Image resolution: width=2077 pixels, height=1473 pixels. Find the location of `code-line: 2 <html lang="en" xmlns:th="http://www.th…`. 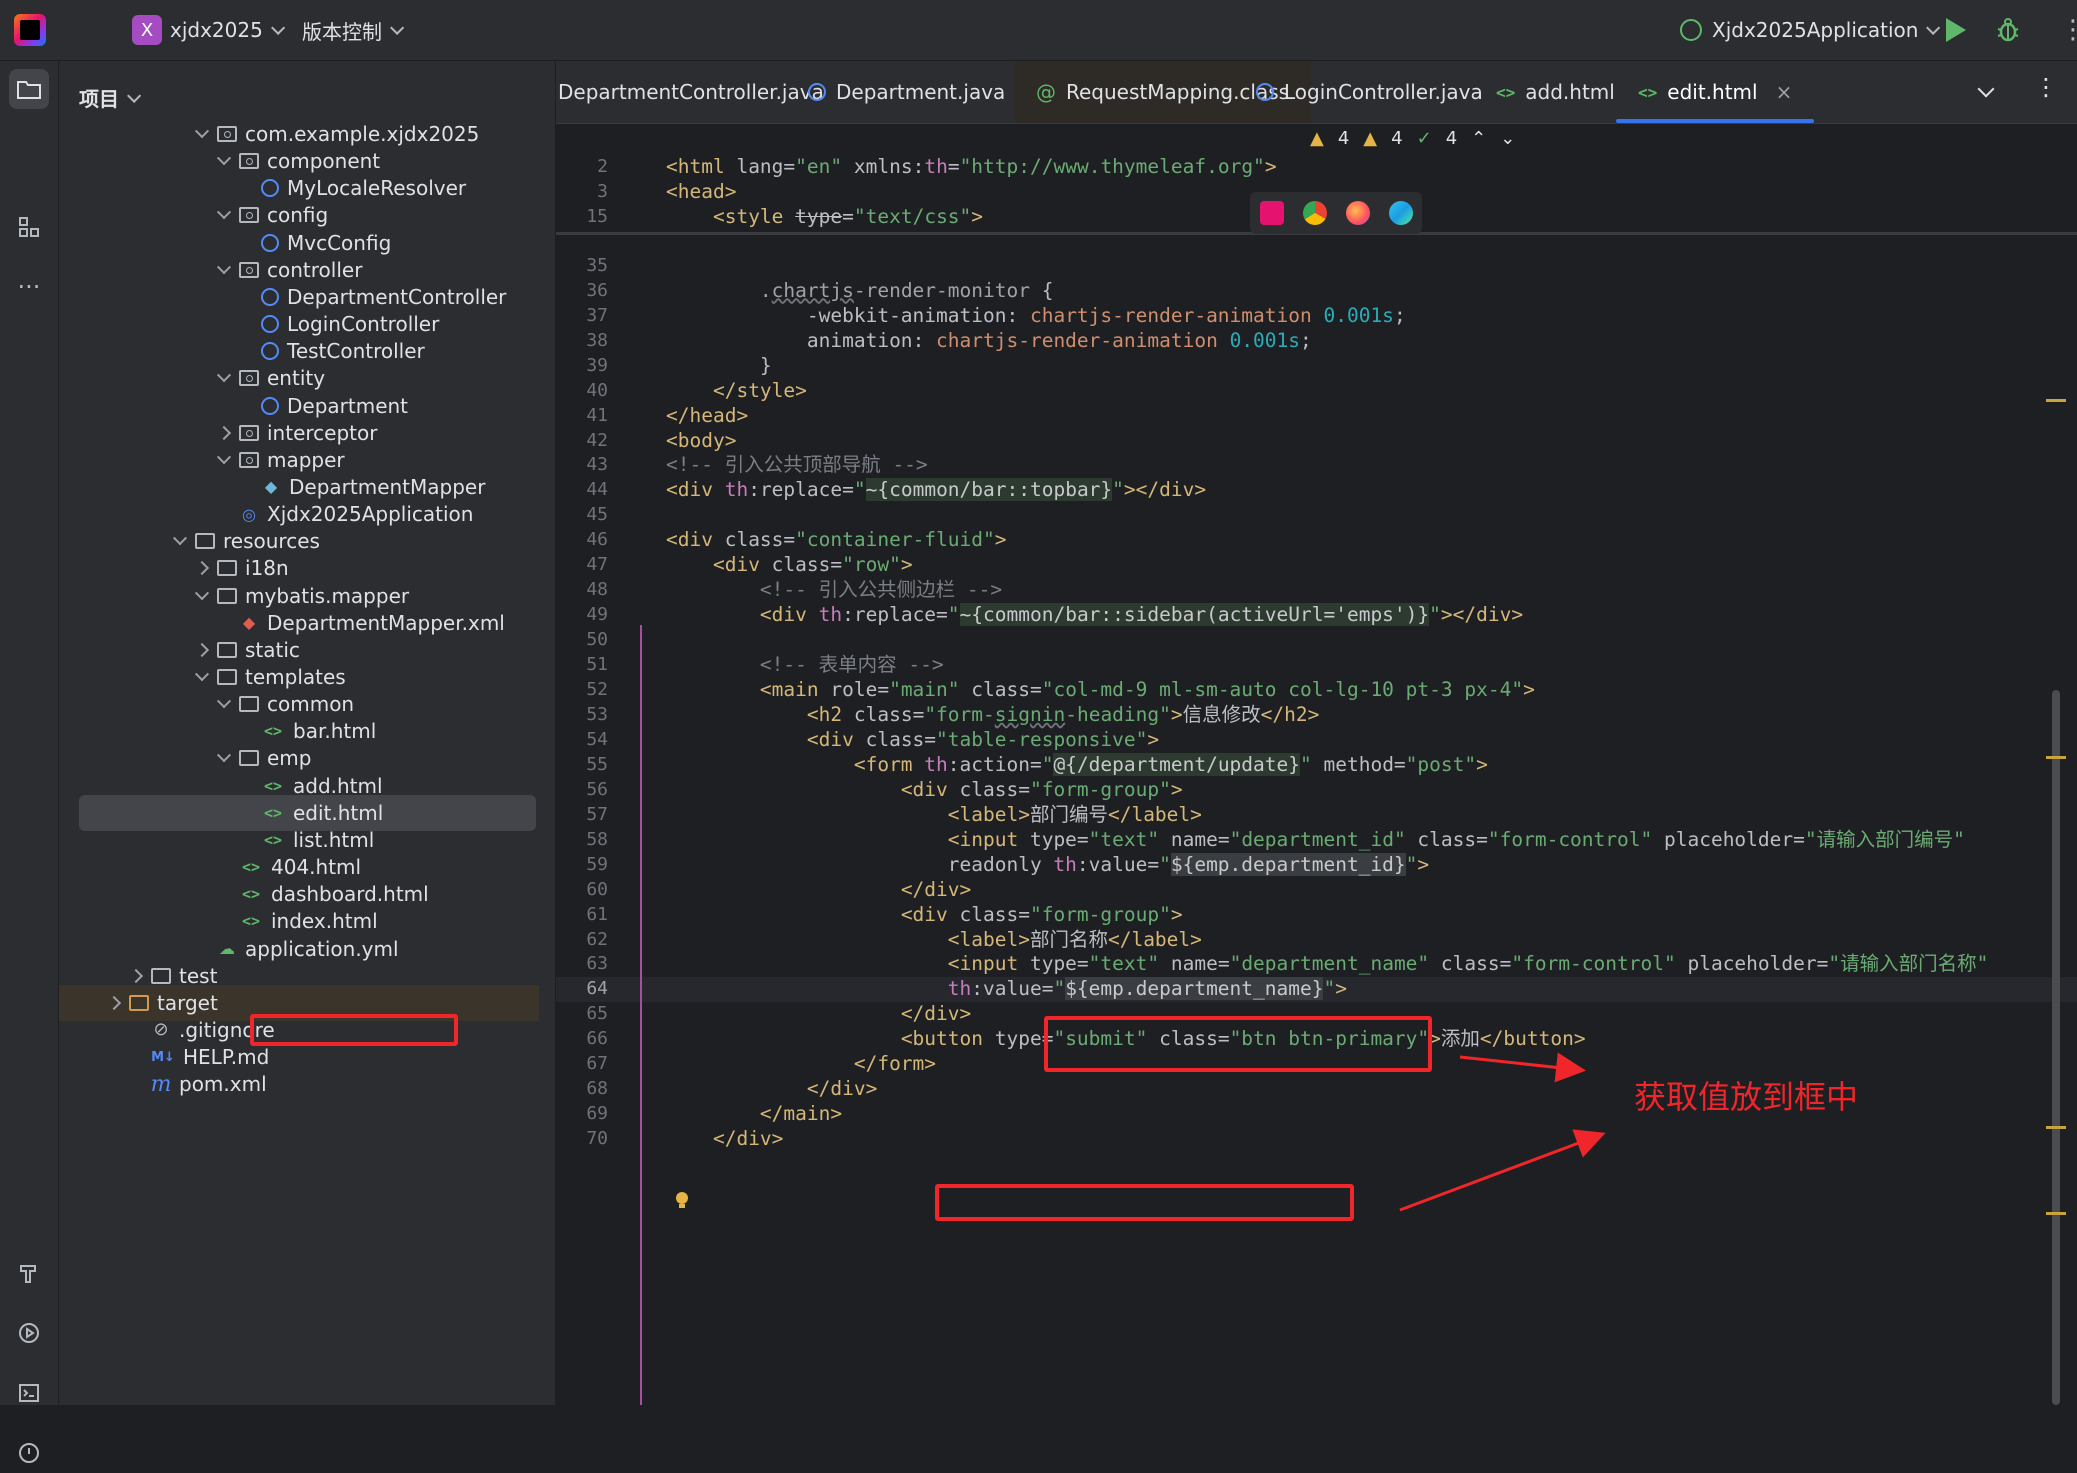

code-line: 2 <html lang="en" xmlns:th="http://www.th… is located at coordinates (1316, 167).